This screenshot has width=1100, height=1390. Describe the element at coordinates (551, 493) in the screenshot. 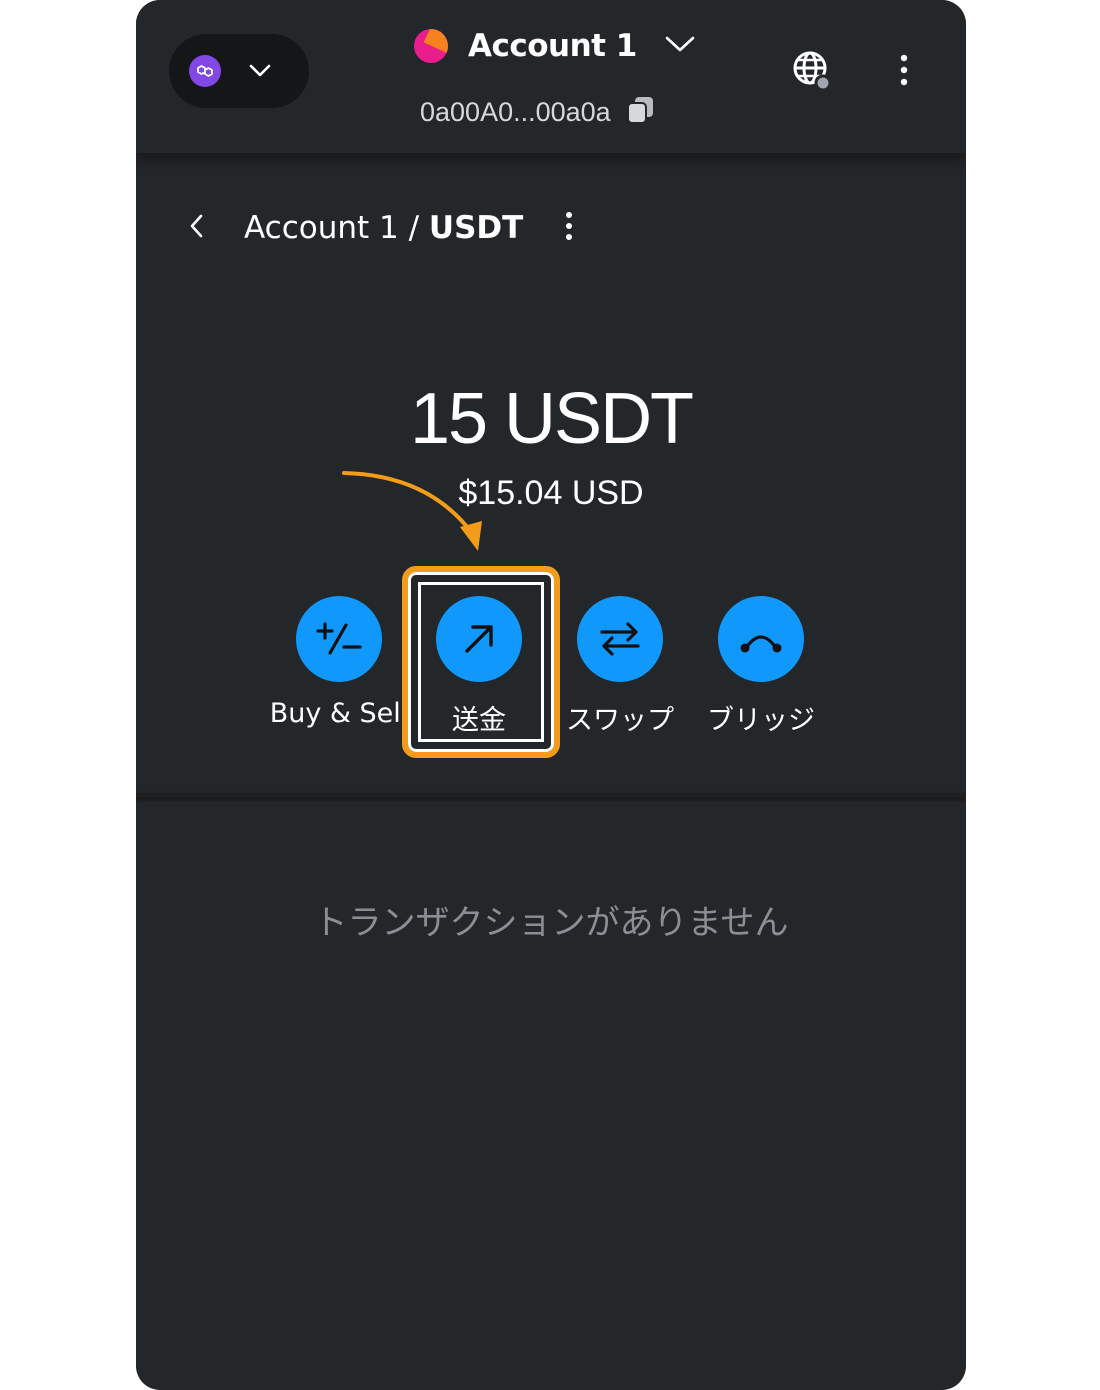

I see `fiat-balance: $15.04 USD` at that location.